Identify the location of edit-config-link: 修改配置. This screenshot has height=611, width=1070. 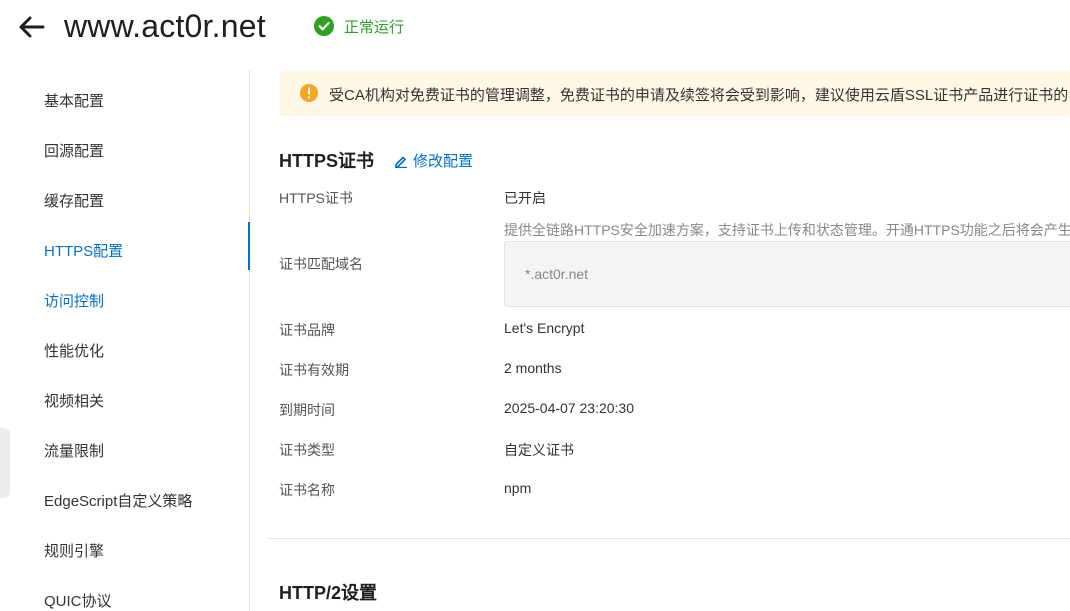
(433, 160).